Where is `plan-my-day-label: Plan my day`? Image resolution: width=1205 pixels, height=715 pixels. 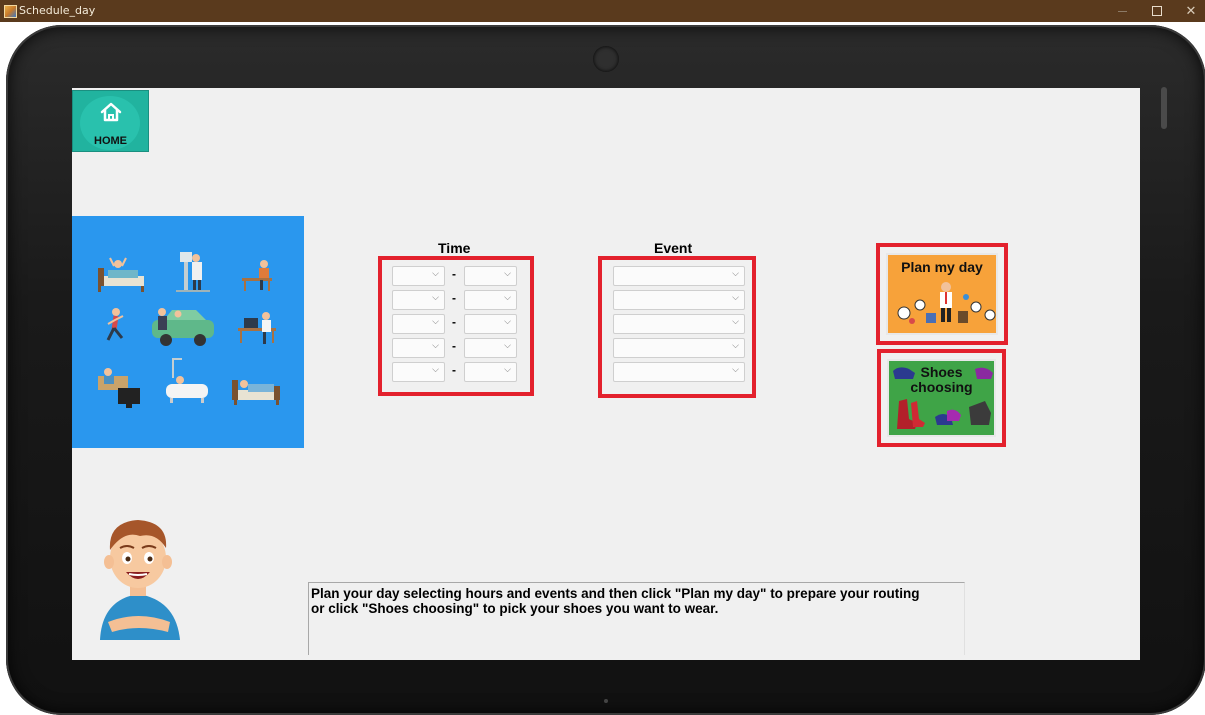
plan-my-day-label: Plan my day is located at coordinates (942, 267).